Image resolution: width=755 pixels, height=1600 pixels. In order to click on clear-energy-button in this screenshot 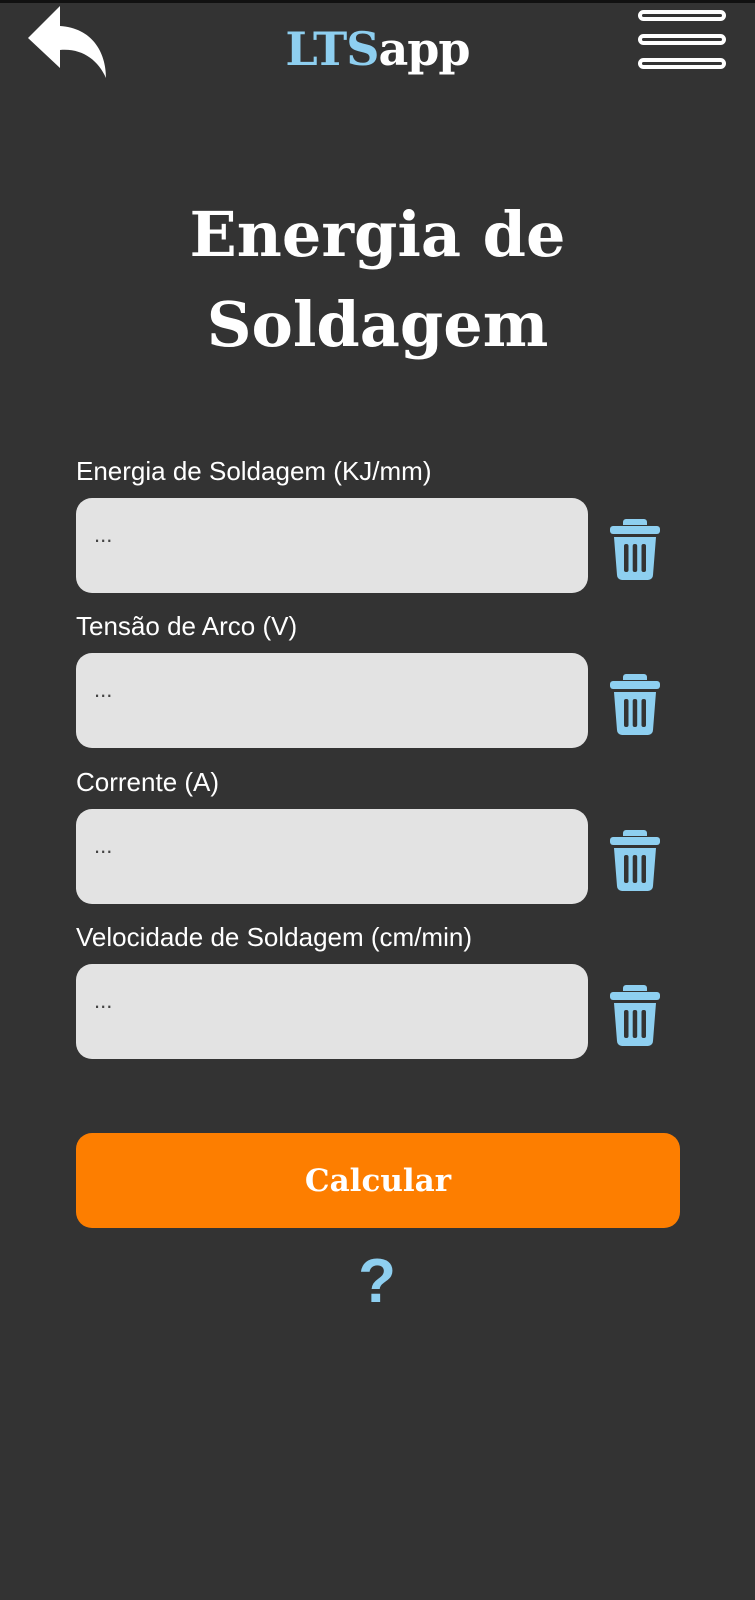, I will do `click(635, 549)`.